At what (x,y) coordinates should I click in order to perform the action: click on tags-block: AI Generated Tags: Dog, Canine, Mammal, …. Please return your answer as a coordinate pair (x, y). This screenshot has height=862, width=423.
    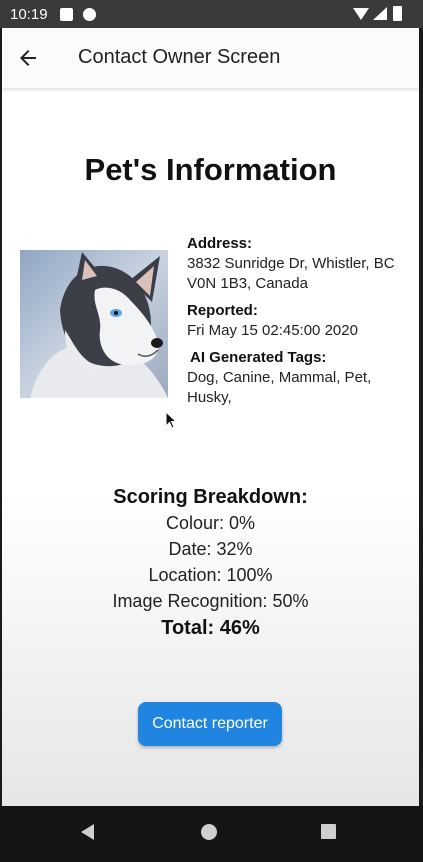
    Looking at the image, I should click on (299, 378).